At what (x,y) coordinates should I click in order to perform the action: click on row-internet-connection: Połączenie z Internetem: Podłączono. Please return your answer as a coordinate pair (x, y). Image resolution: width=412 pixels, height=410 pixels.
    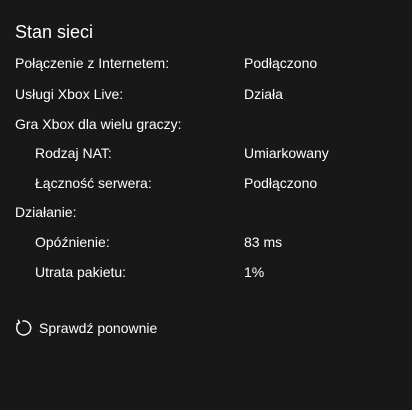
    Looking at the image, I should click on (206, 63).